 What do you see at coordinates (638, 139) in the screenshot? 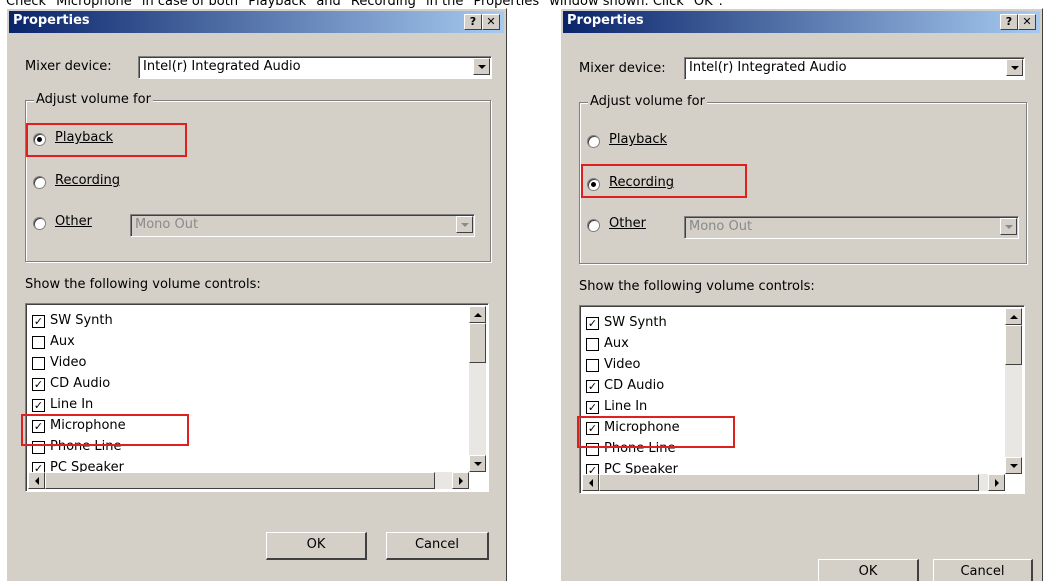
I see `radio-playback-label: Playback` at bounding box center [638, 139].